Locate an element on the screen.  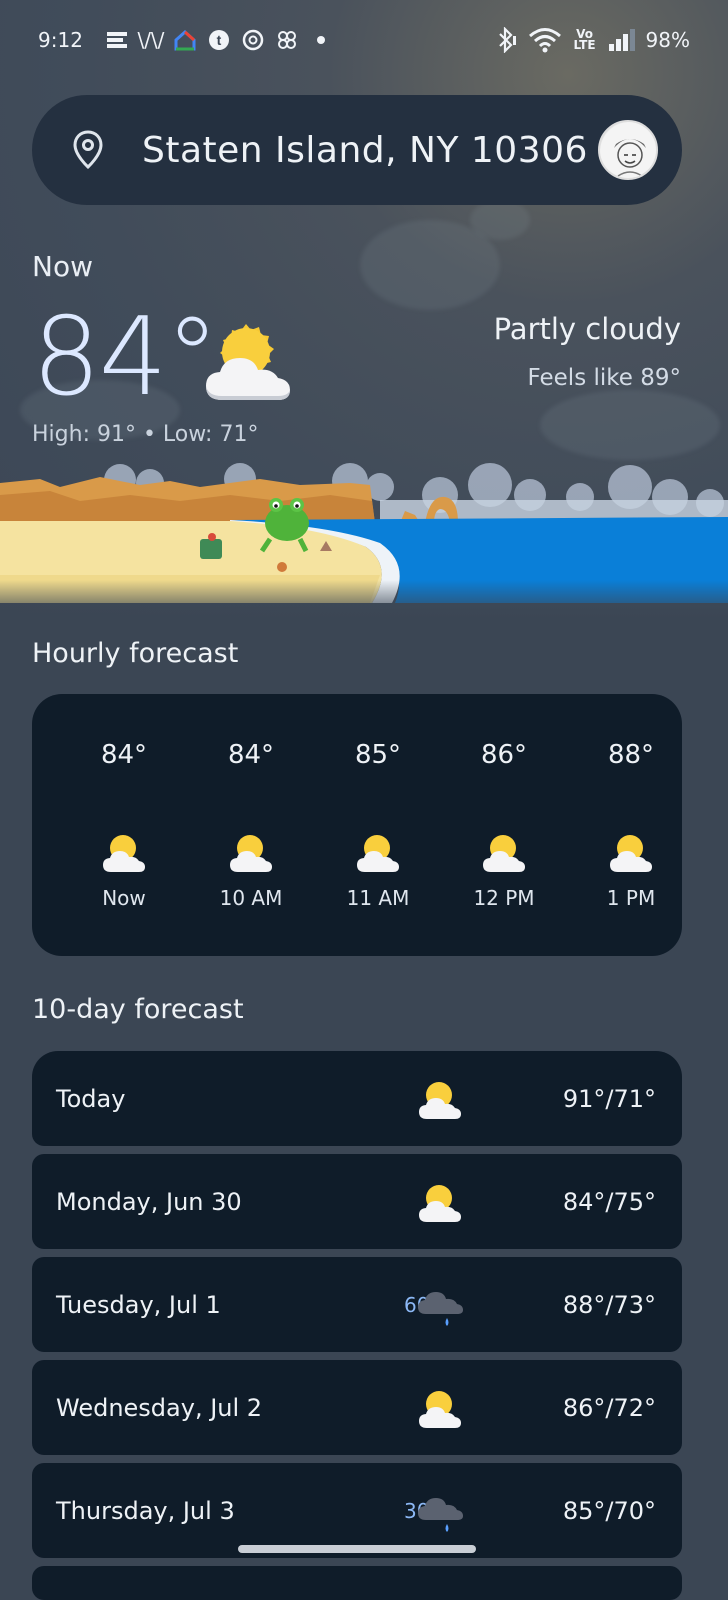
location-search-bar: Staten Island, NY 10306 is located at coordinates (357, 150).